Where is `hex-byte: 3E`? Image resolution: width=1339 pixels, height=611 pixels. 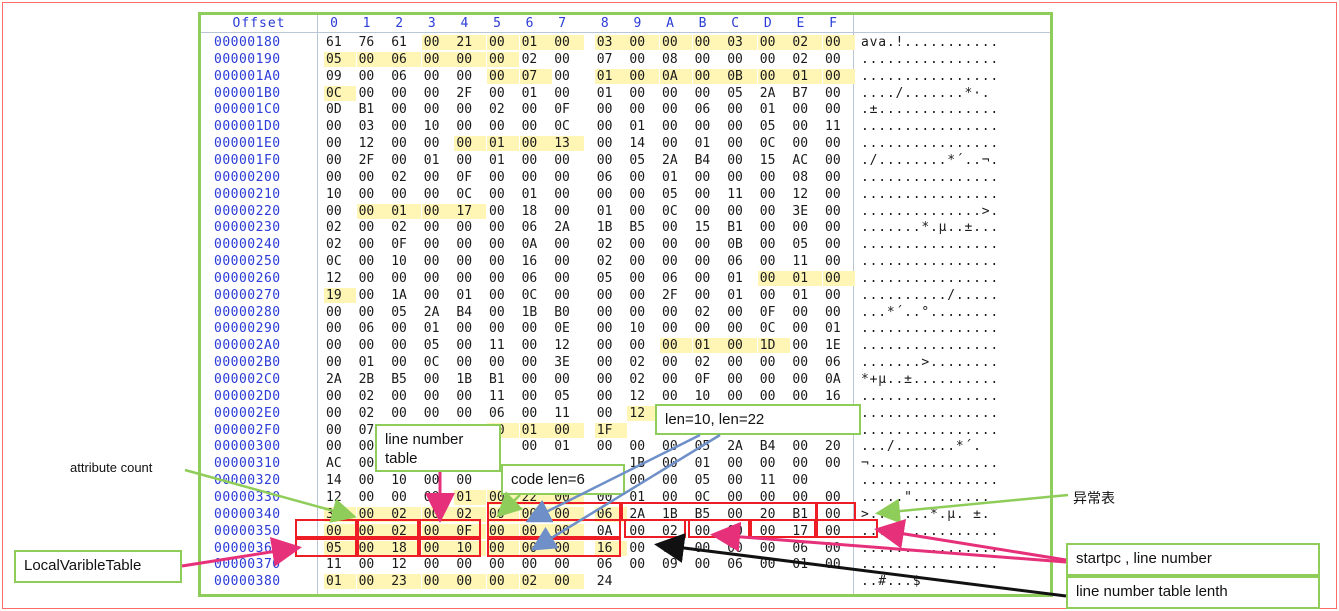 hex-byte: 3E is located at coordinates (806, 211).